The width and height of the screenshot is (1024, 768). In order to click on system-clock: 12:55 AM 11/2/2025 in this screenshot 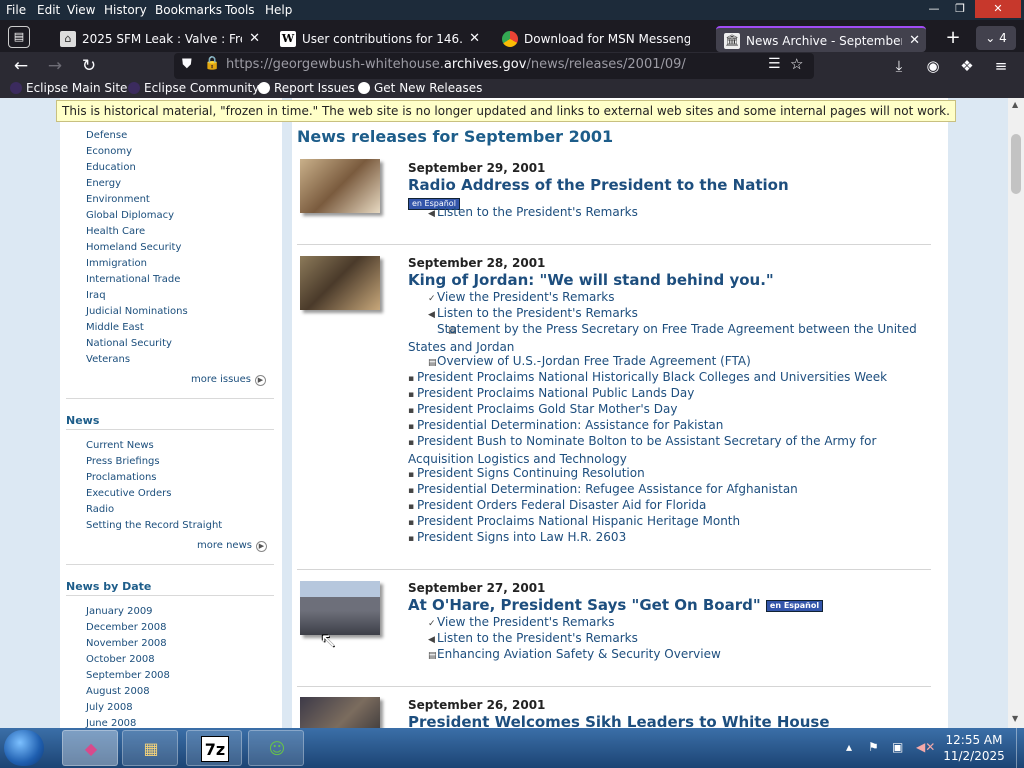, I will do `click(974, 748)`.